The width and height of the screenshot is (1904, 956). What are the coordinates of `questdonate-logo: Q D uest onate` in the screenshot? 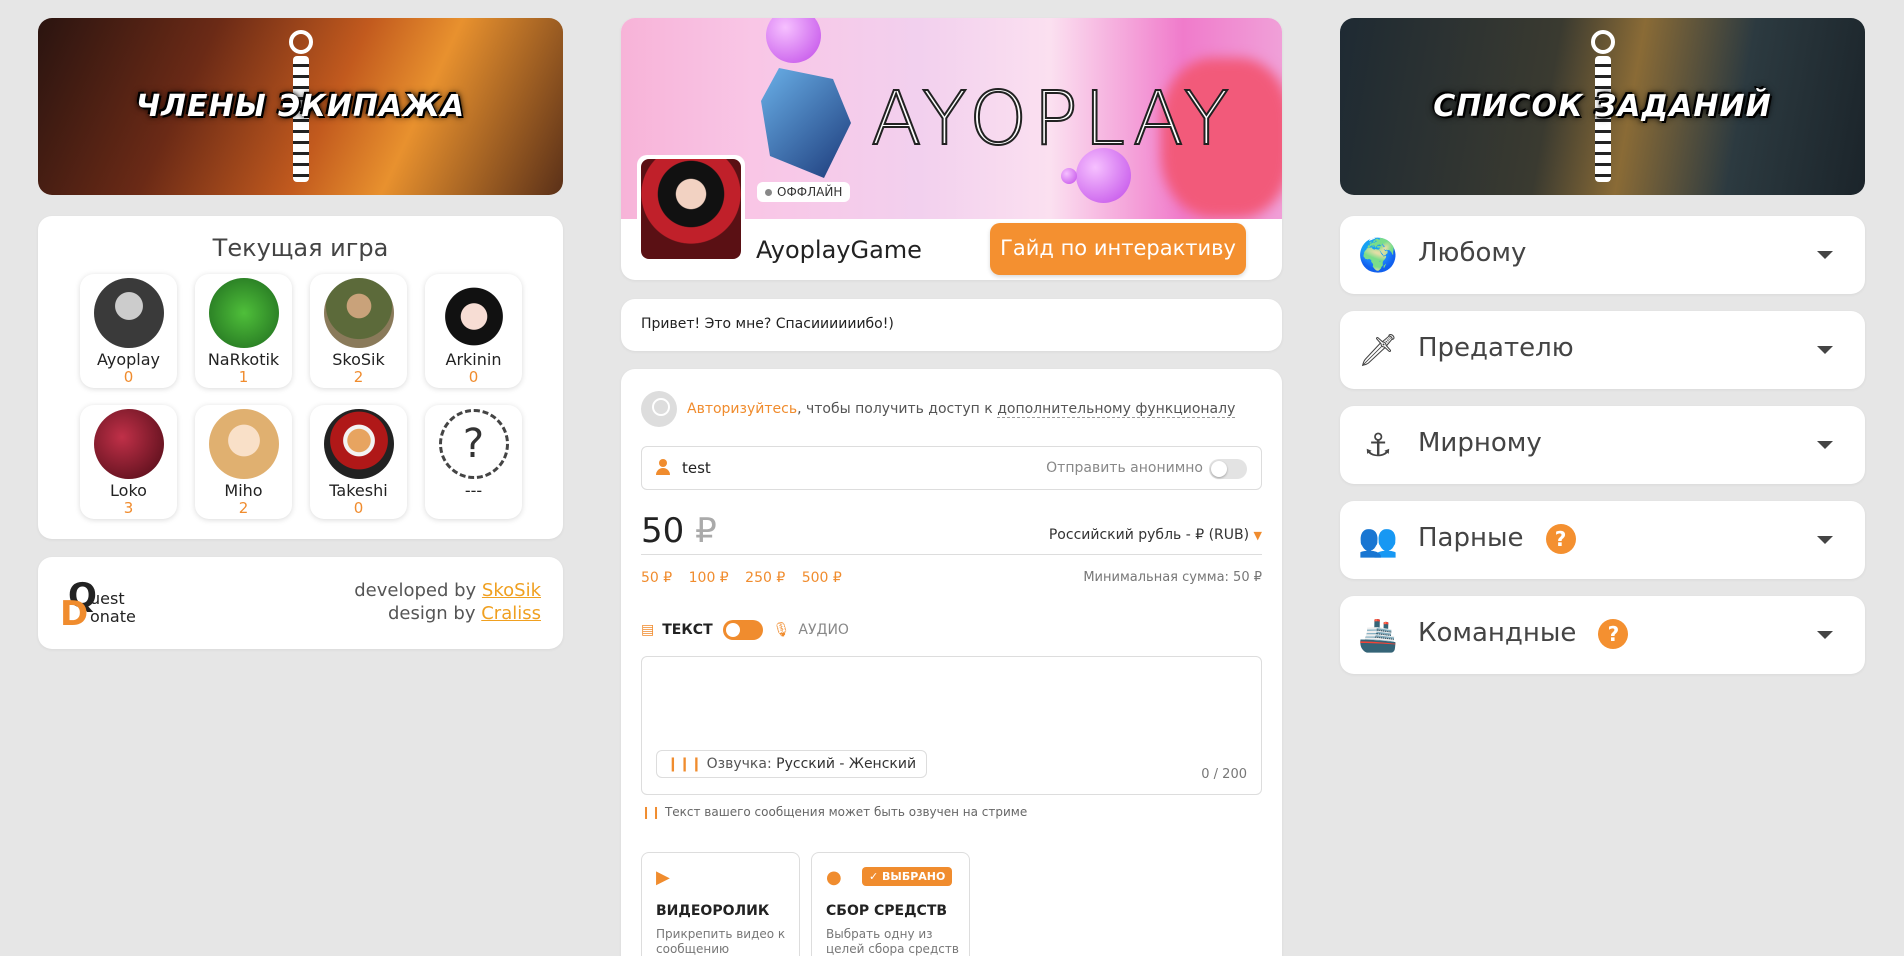 It's located at (98, 605).